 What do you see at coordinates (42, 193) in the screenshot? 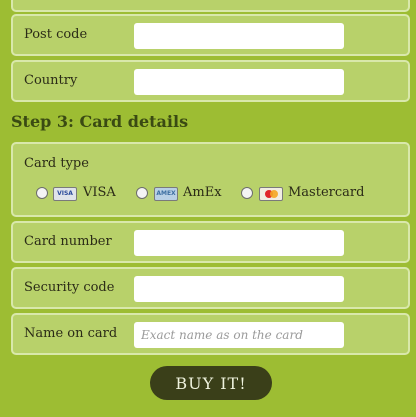
I see `visa-radio` at bounding box center [42, 193].